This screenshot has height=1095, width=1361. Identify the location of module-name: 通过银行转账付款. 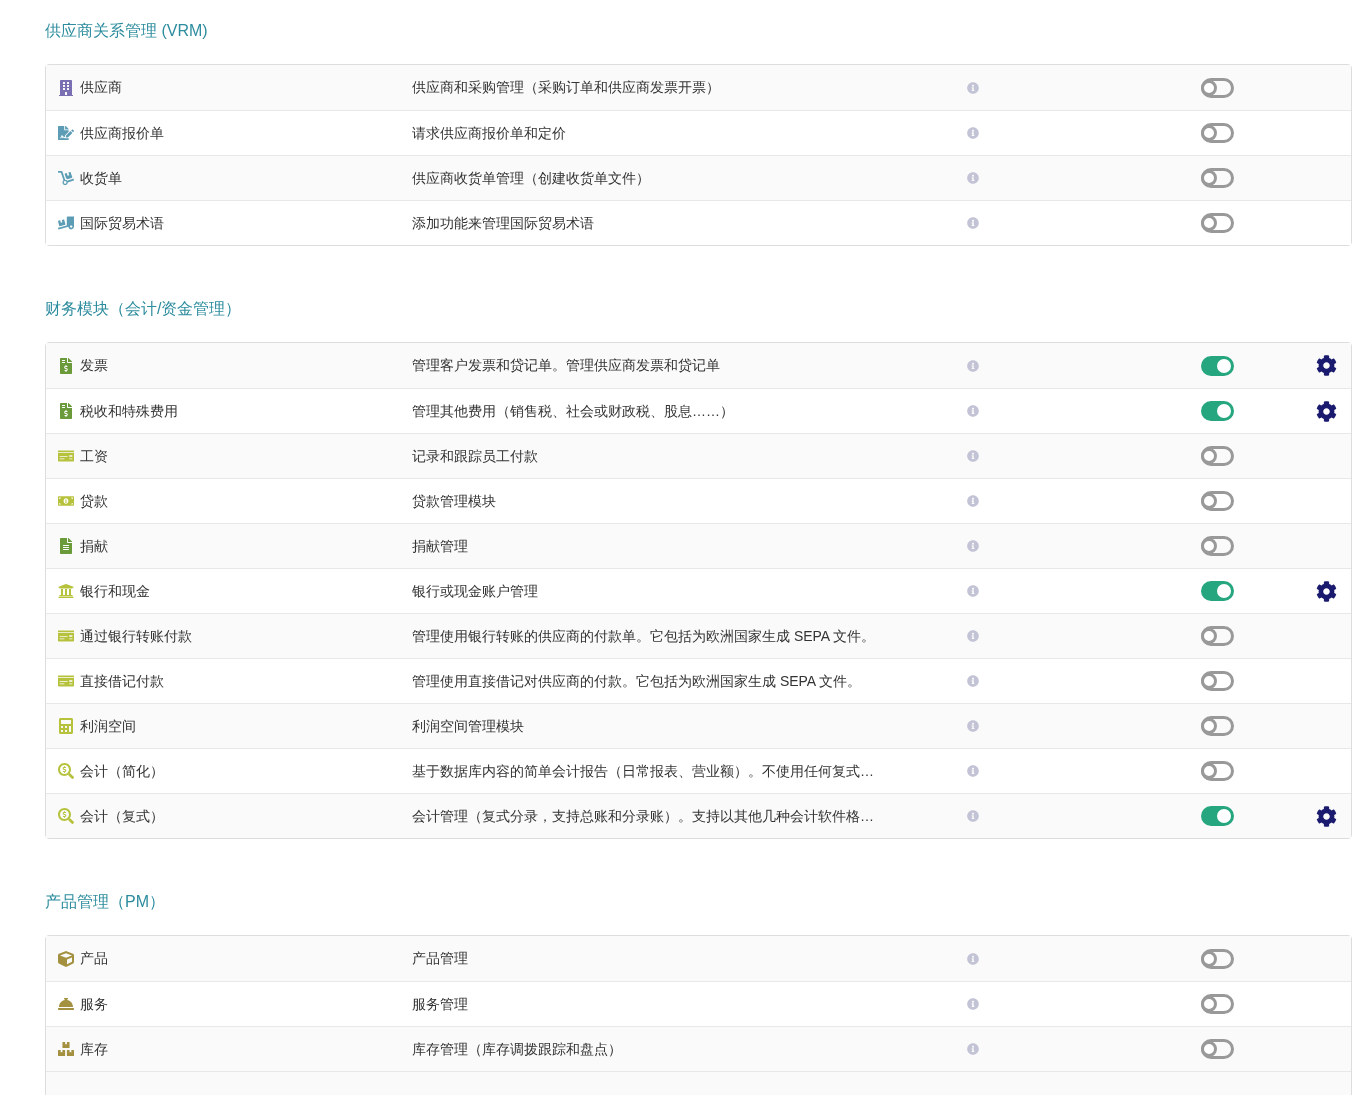
(136, 636).